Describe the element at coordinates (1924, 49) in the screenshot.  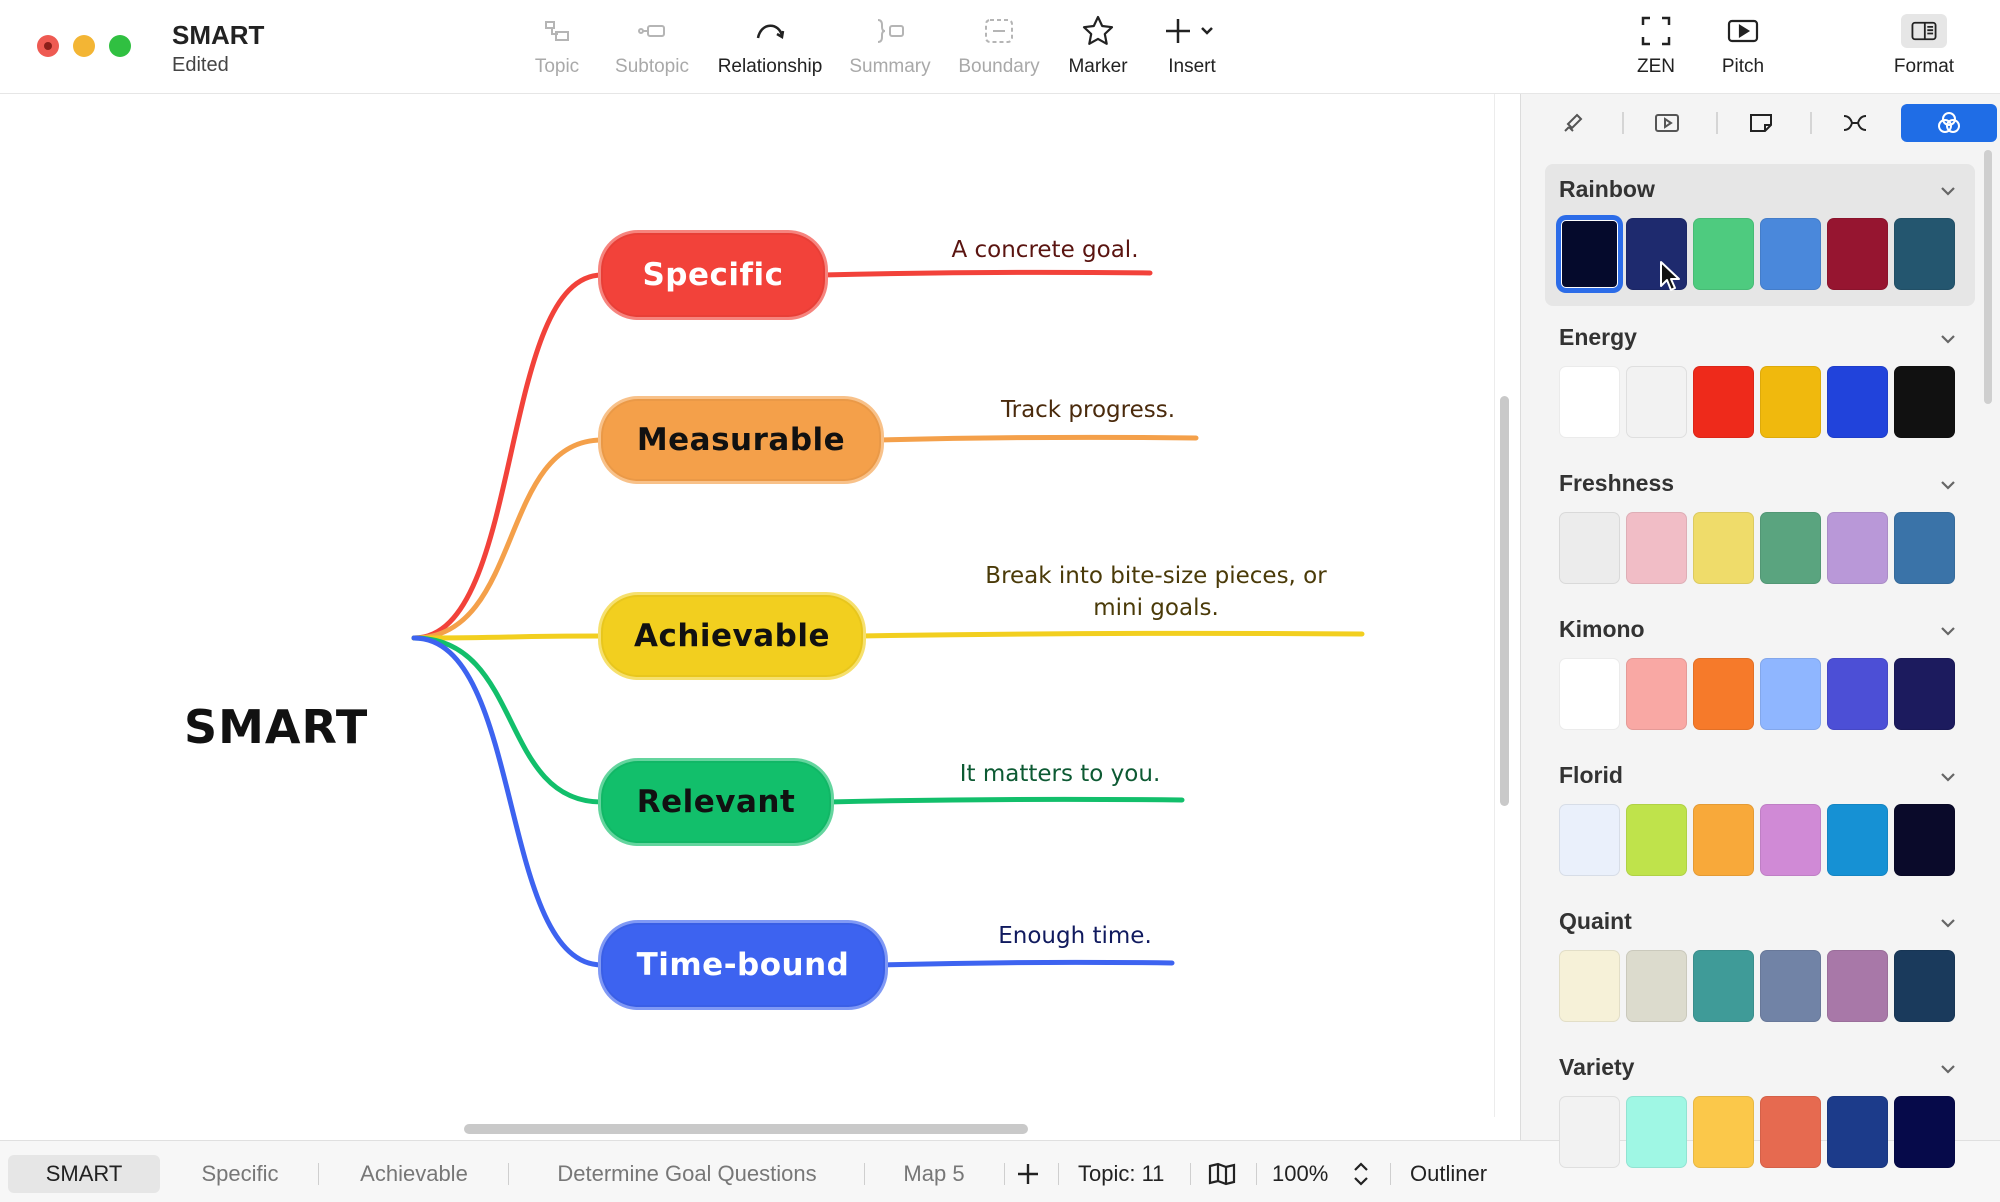
I see `format-button: Format` at that location.